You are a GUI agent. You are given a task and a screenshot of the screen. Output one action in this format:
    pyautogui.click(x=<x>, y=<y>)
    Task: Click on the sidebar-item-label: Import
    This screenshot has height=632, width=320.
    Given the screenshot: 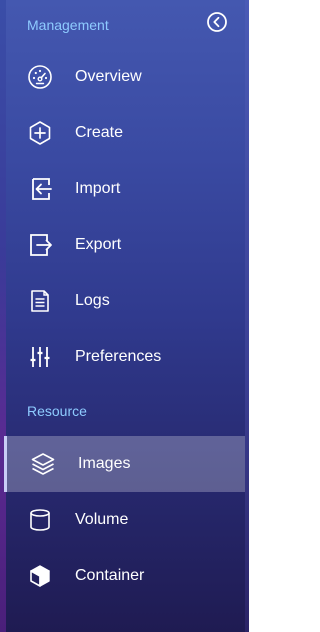 What is the action you would take?
    pyautogui.click(x=98, y=188)
    